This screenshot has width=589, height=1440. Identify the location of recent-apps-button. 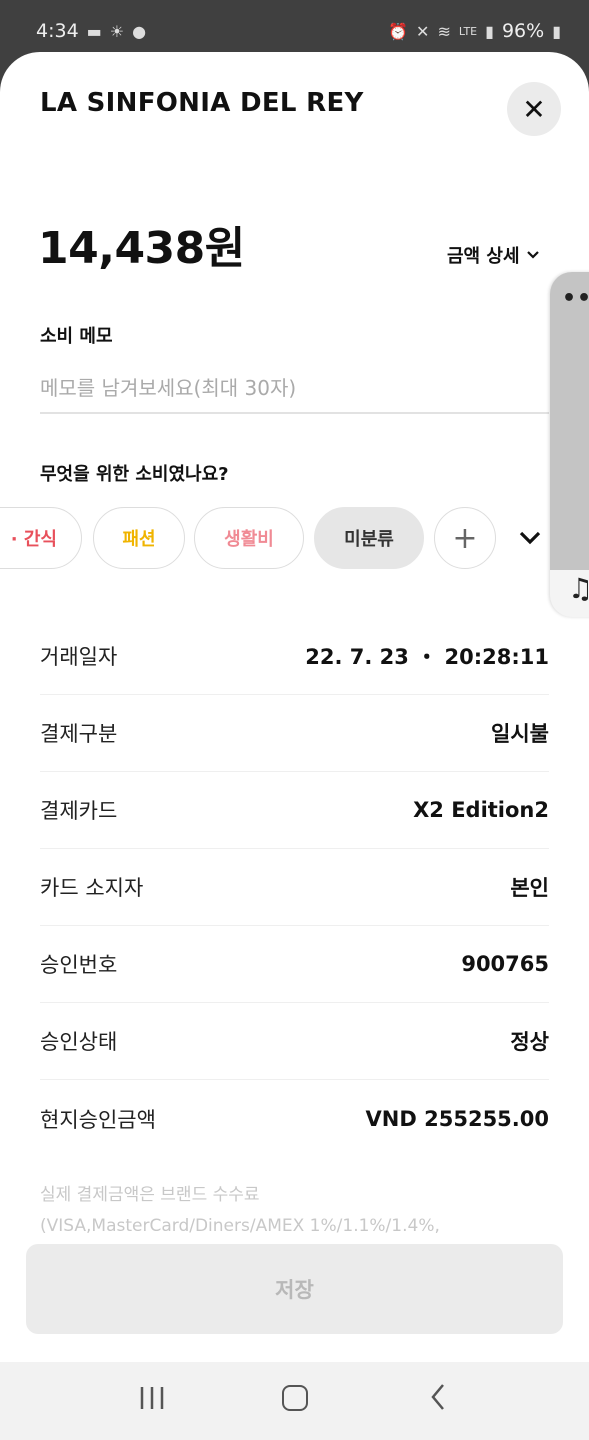
(152, 1401).